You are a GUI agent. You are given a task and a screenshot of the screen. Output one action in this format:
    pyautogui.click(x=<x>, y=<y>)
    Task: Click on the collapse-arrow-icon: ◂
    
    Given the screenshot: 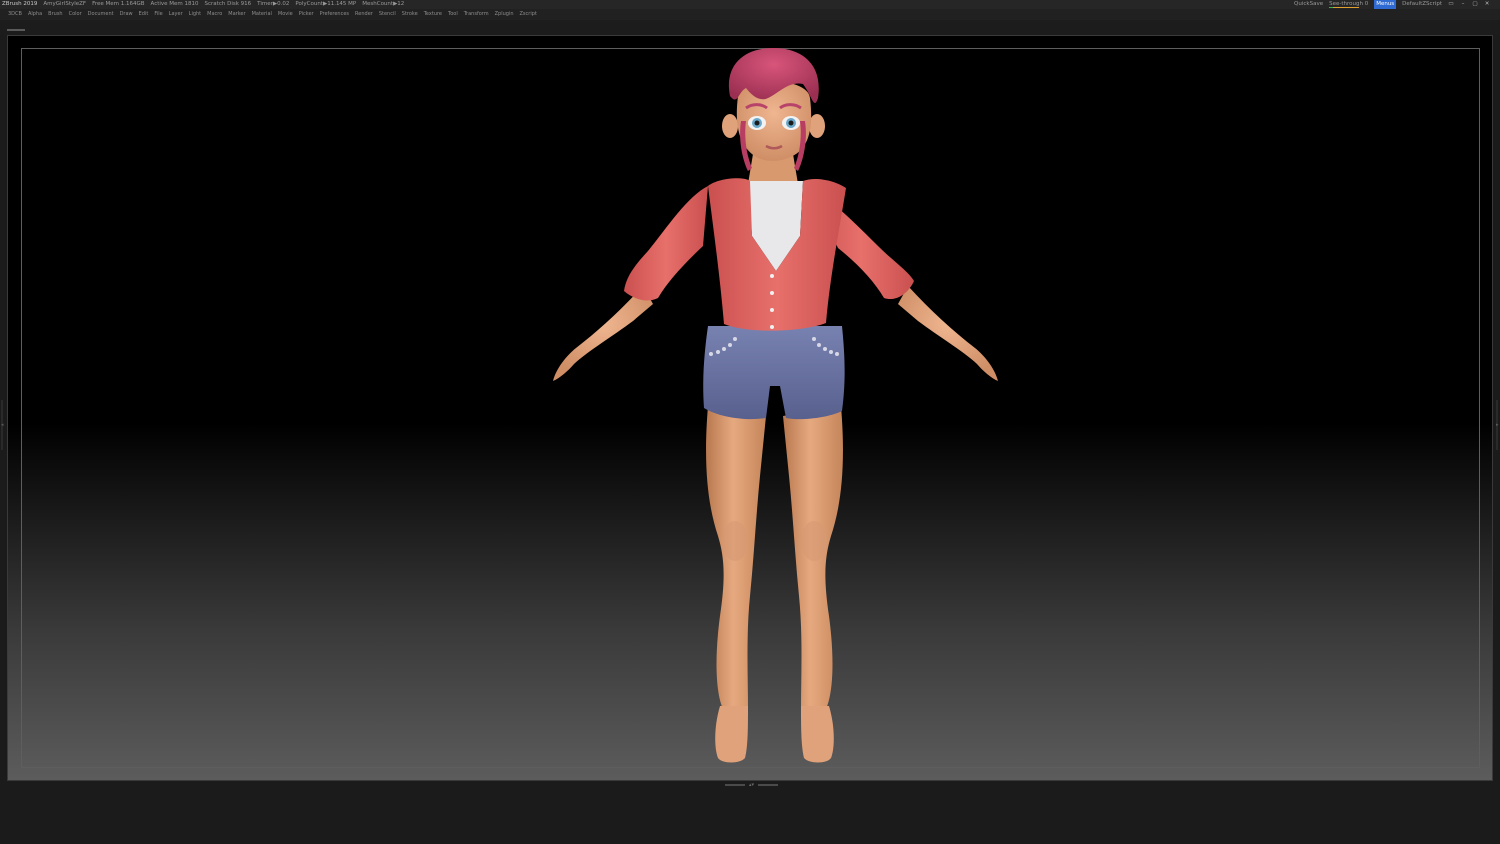 What is the action you would take?
    pyautogui.click(x=2, y=425)
    